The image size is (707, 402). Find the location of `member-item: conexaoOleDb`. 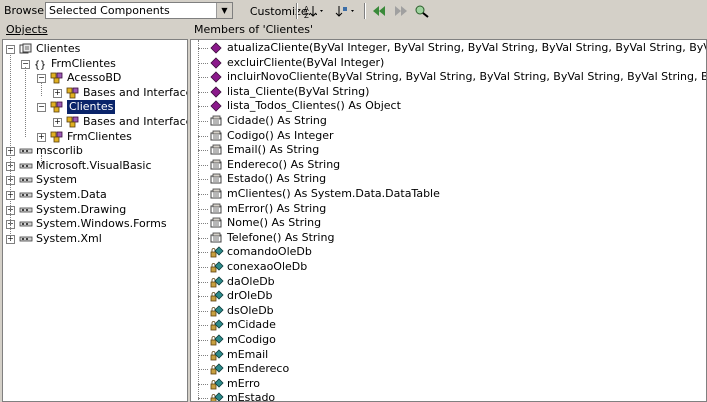

member-item: conexaoOleDb is located at coordinates (448, 267).